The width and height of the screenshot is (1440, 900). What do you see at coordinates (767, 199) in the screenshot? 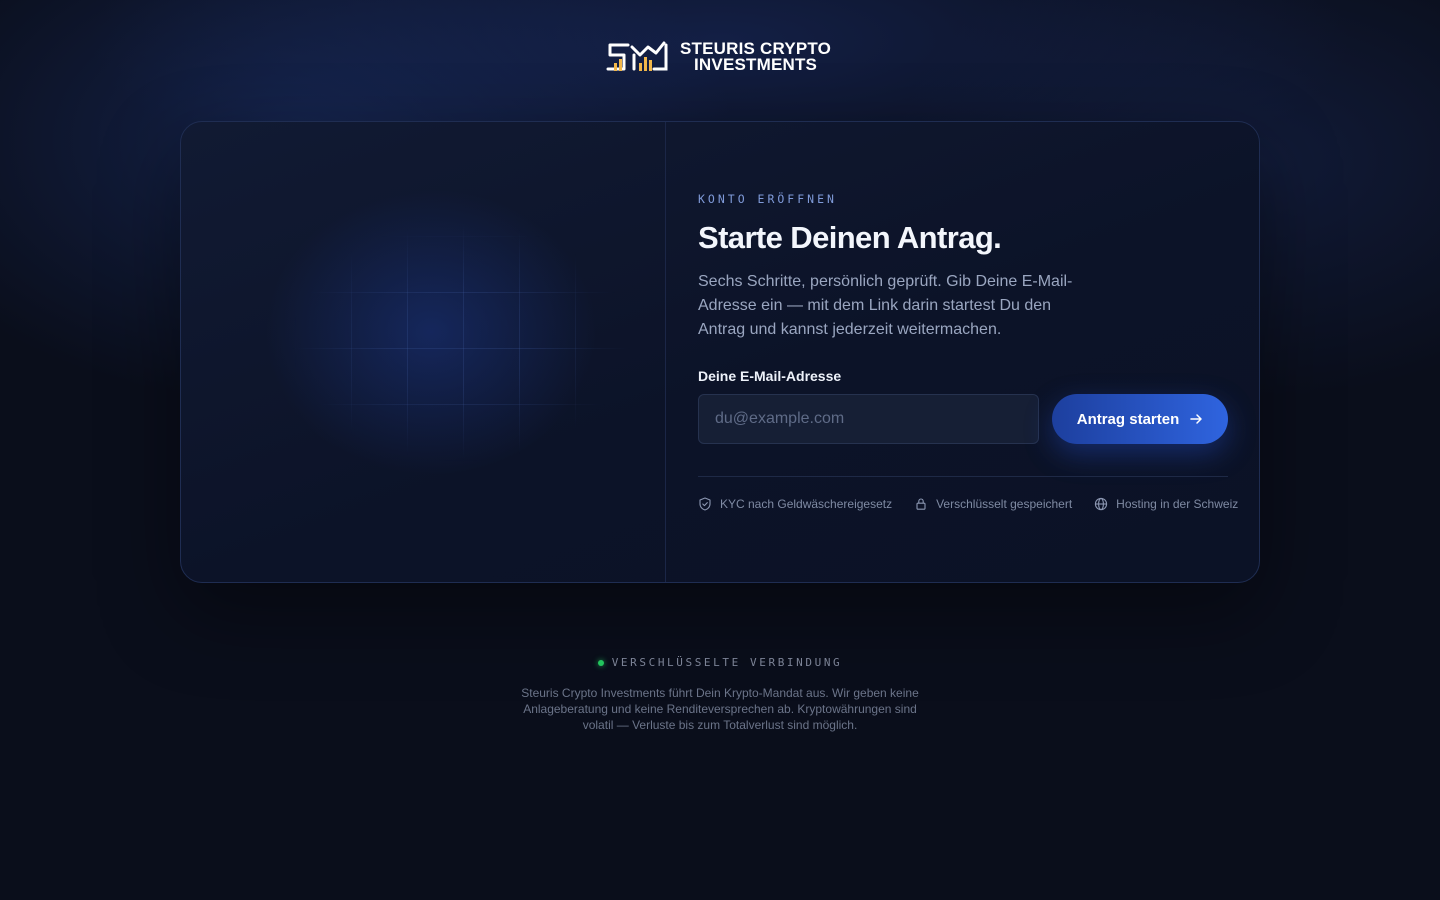
I see `section-eyebrow: KONTO ERÖFFNEN` at bounding box center [767, 199].